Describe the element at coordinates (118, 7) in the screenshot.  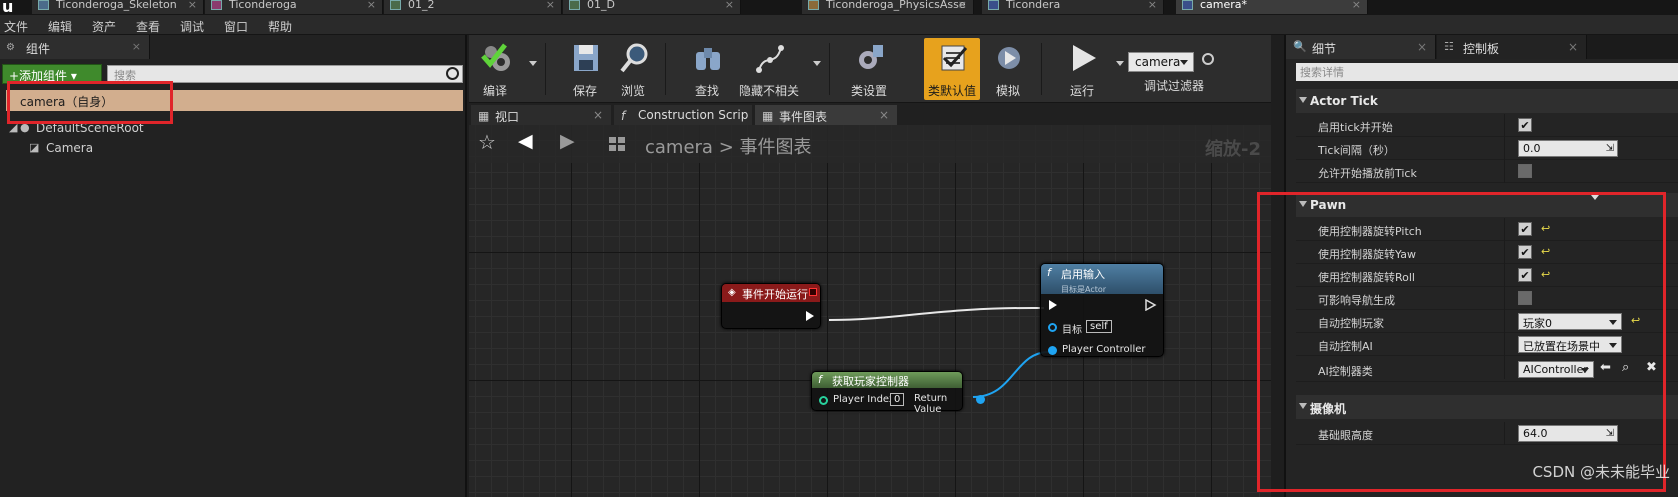
I see `doc-tab-skeleton: Ticonderoga_Skeleton ×` at that location.